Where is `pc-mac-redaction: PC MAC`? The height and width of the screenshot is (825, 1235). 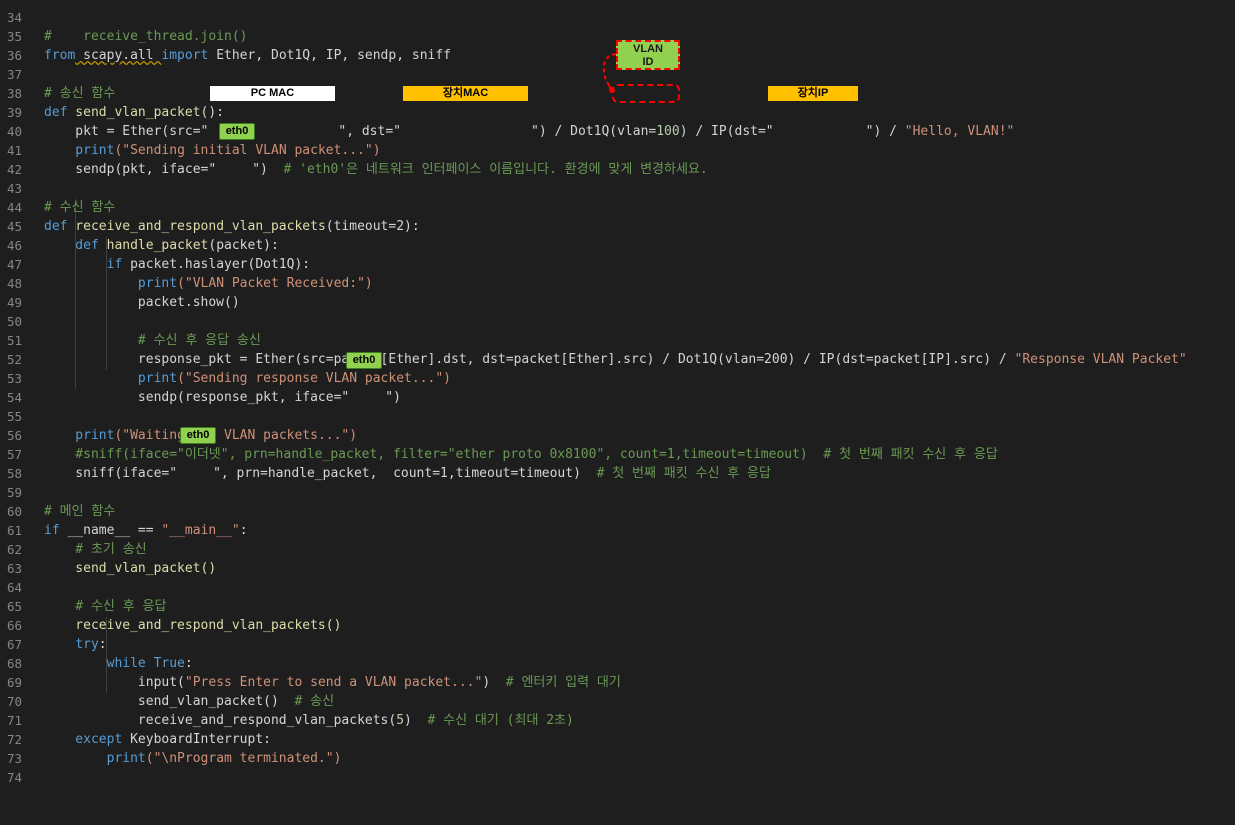 pc-mac-redaction: PC MAC is located at coordinates (272, 93).